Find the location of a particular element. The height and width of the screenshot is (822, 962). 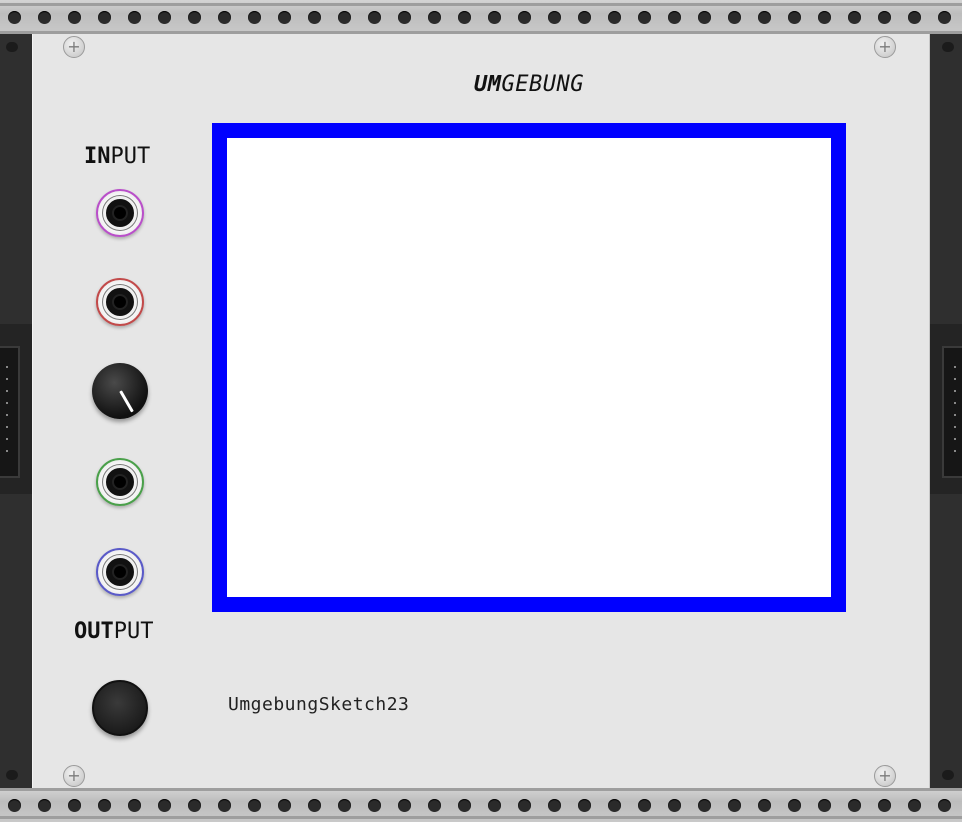

output-label: OUTPUT is located at coordinates (114, 631).